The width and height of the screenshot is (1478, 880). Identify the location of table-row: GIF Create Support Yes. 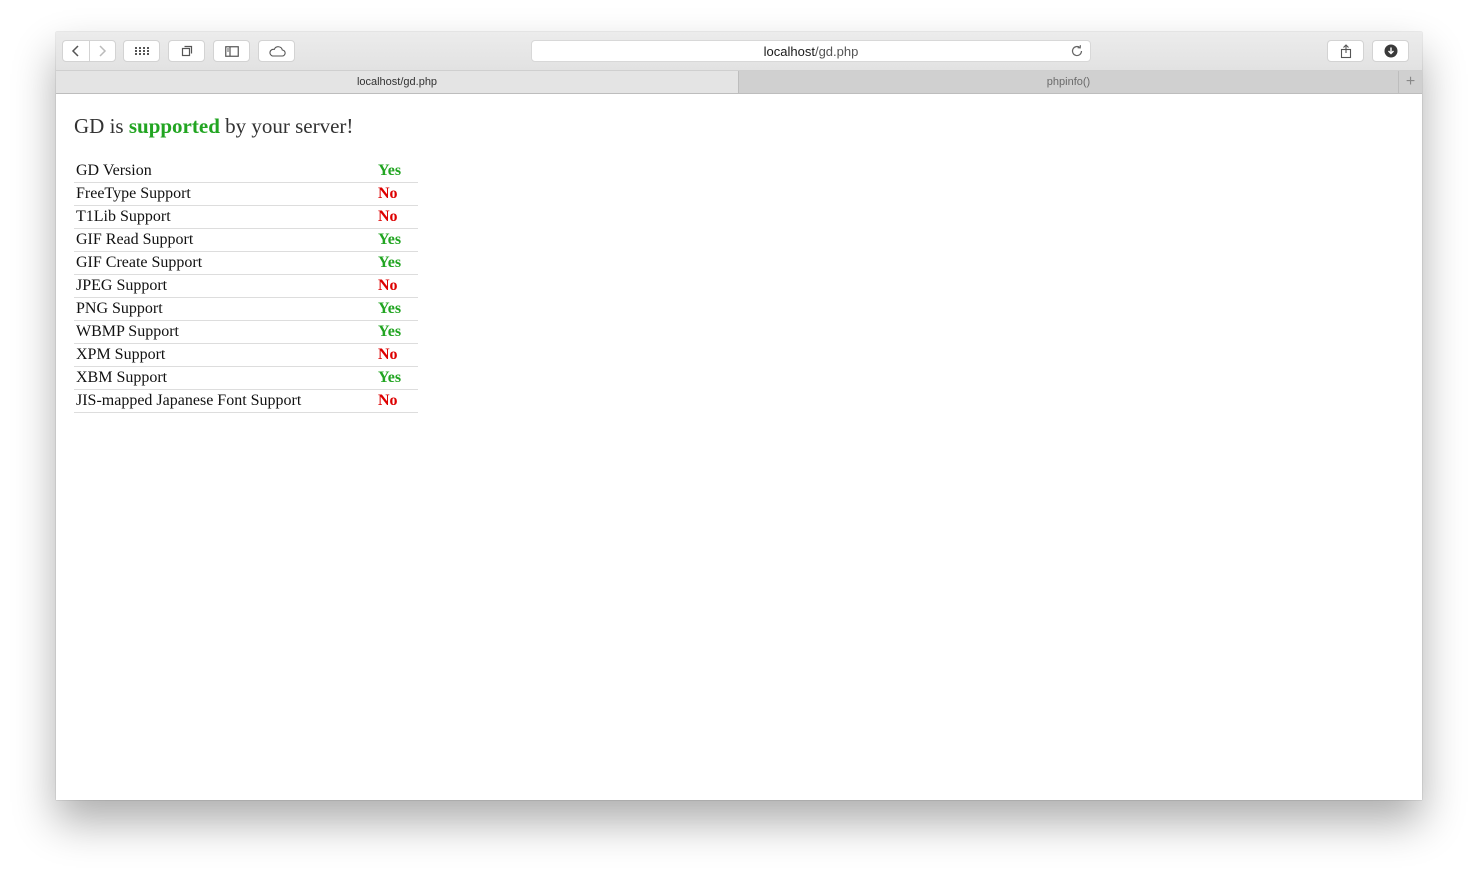
(246, 263).